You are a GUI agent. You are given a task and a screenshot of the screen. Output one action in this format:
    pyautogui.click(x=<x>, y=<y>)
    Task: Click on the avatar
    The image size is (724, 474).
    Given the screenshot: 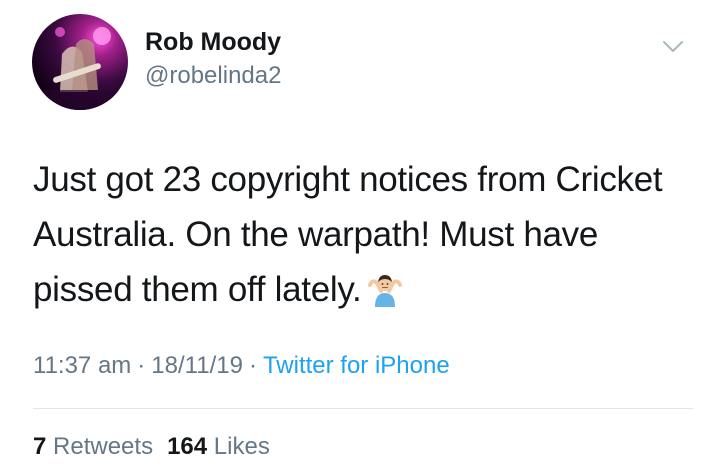 What is the action you would take?
    pyautogui.click(x=80, y=62)
    